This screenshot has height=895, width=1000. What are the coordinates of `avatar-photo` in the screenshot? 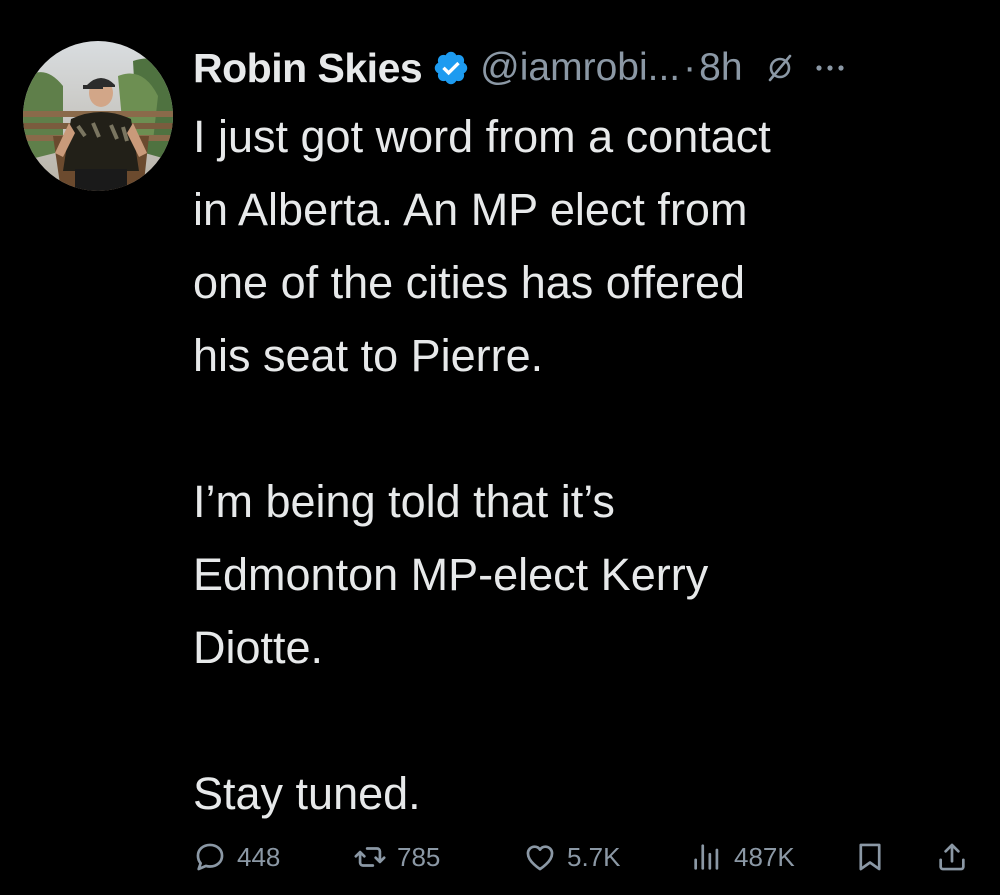 It's located at (98, 116).